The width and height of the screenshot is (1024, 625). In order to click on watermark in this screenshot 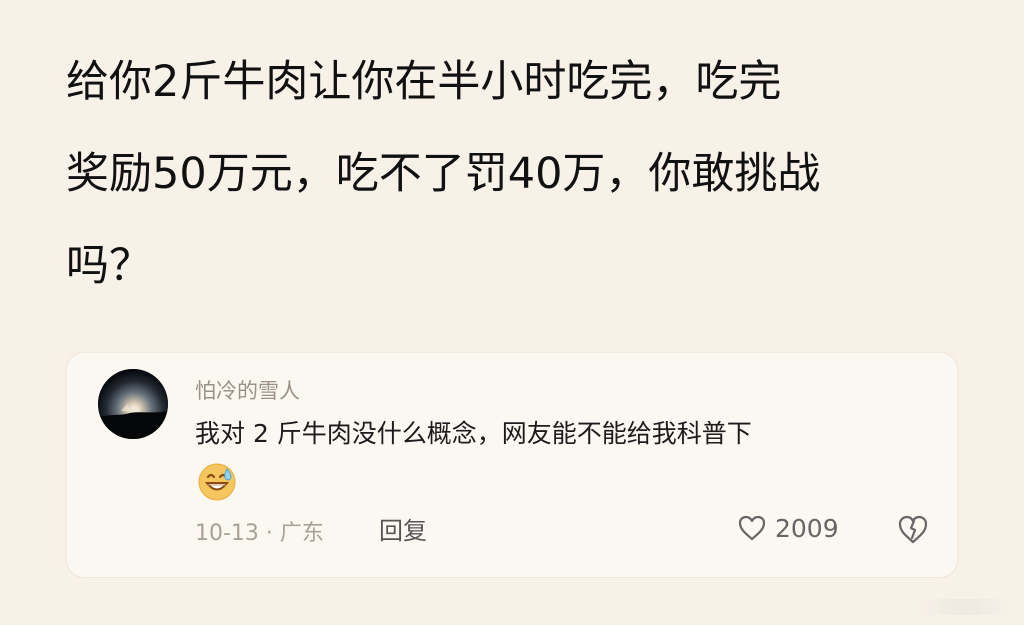, I will do `click(966, 607)`.